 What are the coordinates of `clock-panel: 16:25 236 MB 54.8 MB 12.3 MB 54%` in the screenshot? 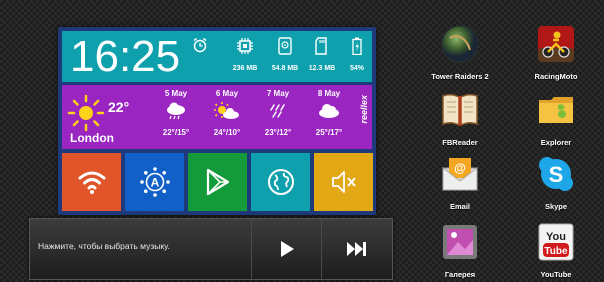 It's located at (217, 56).